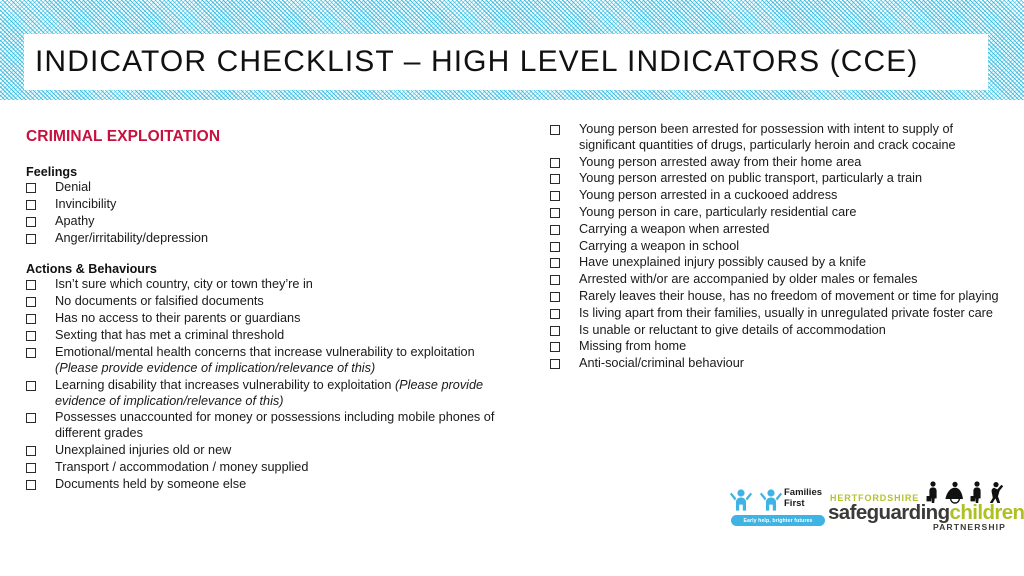  Describe the element at coordinates (143, 450) in the screenshot. I see `checklist-item-label: Unexplained injuries old or new` at that location.